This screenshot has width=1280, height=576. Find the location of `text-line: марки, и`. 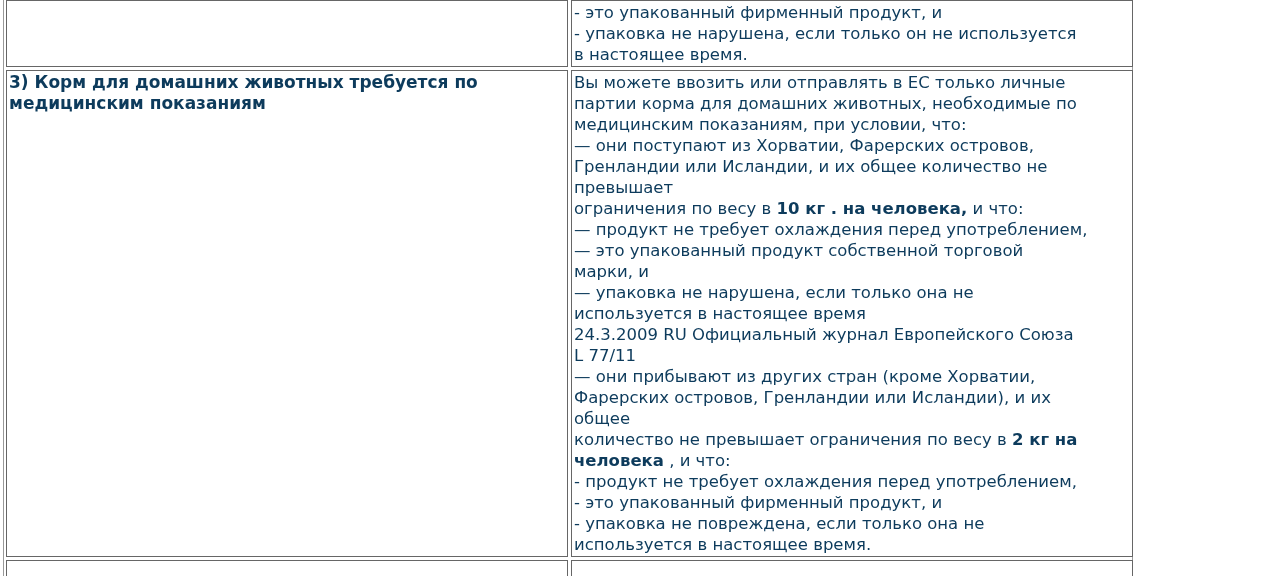

text-line: марки, и is located at coordinates (612, 271).